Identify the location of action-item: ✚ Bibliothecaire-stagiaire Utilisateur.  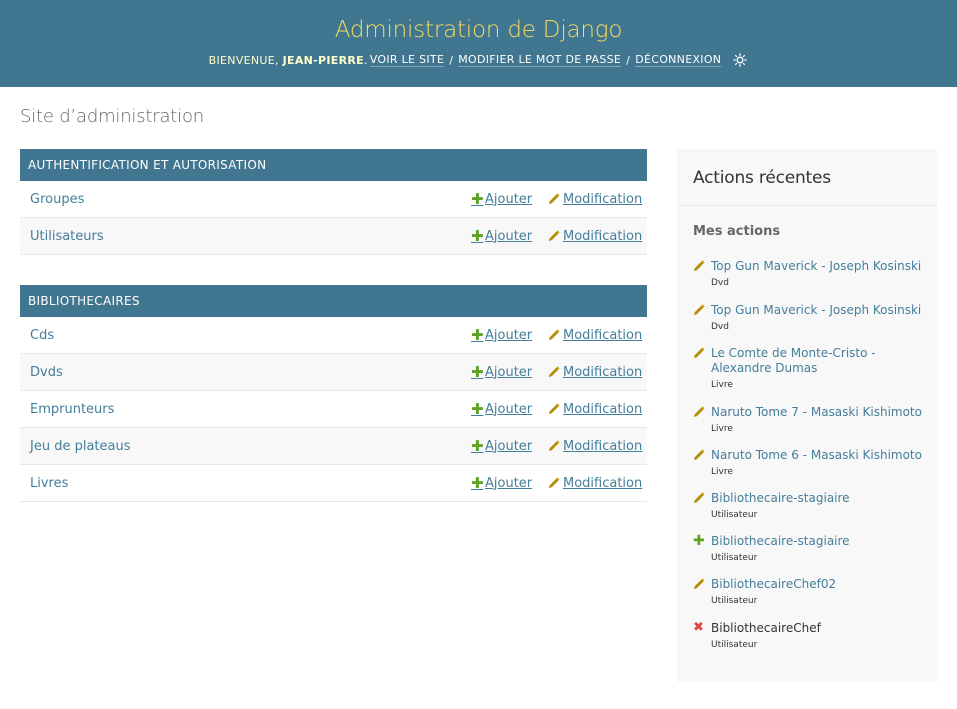
(811, 549).